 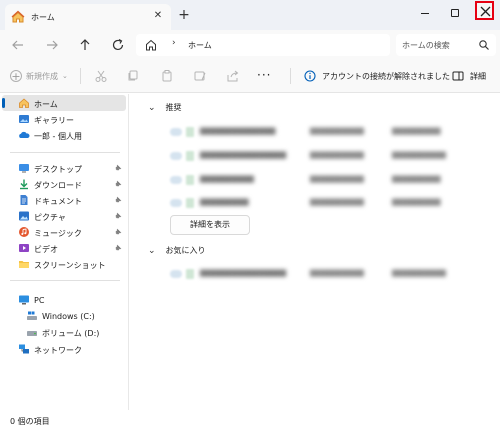 I want to click on maximize-icon, so click(x=455, y=13).